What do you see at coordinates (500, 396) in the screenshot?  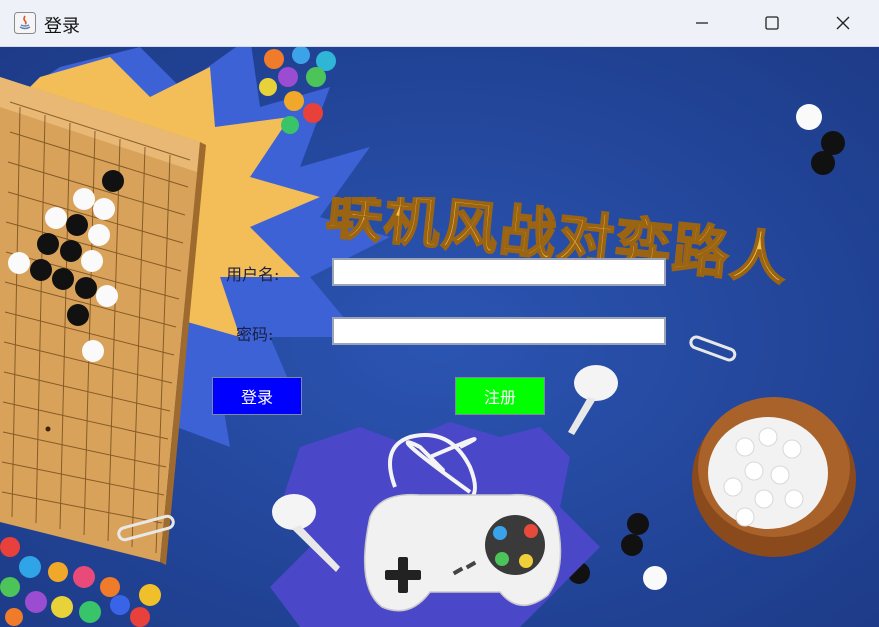 I see `register-button: 注册` at bounding box center [500, 396].